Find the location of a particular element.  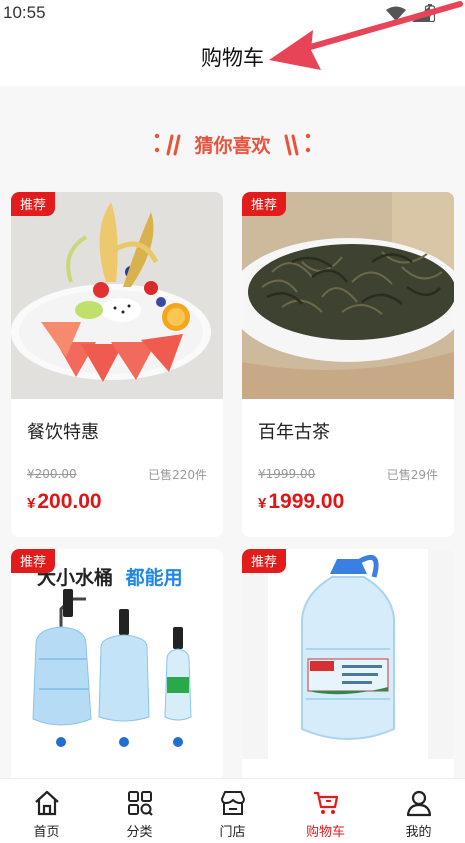

original-price: ¥200.00 is located at coordinates (52, 474).